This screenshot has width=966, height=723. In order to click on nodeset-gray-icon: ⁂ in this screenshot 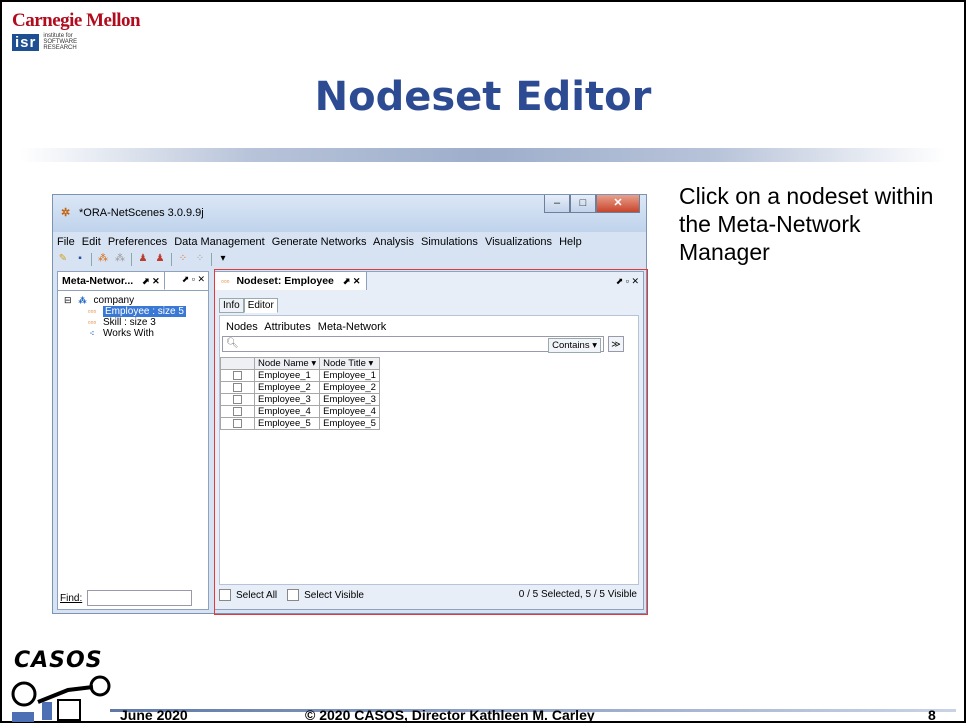, I will do `click(120, 259)`.